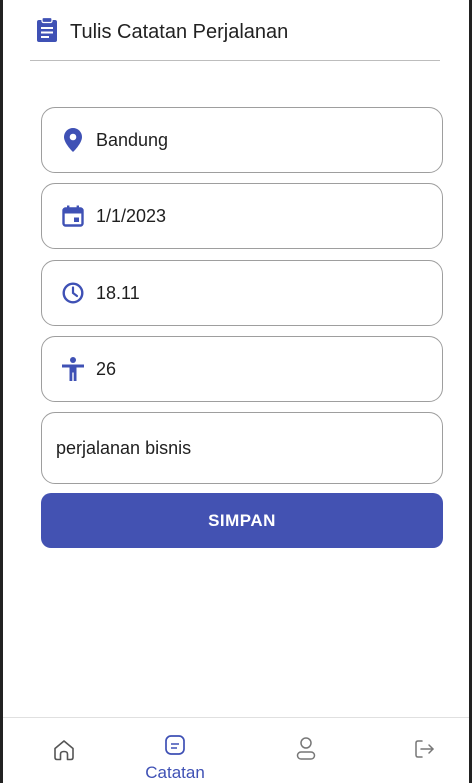 This screenshot has width=472, height=783. Describe the element at coordinates (73, 216) in the screenshot. I see `calendar-icon` at that location.